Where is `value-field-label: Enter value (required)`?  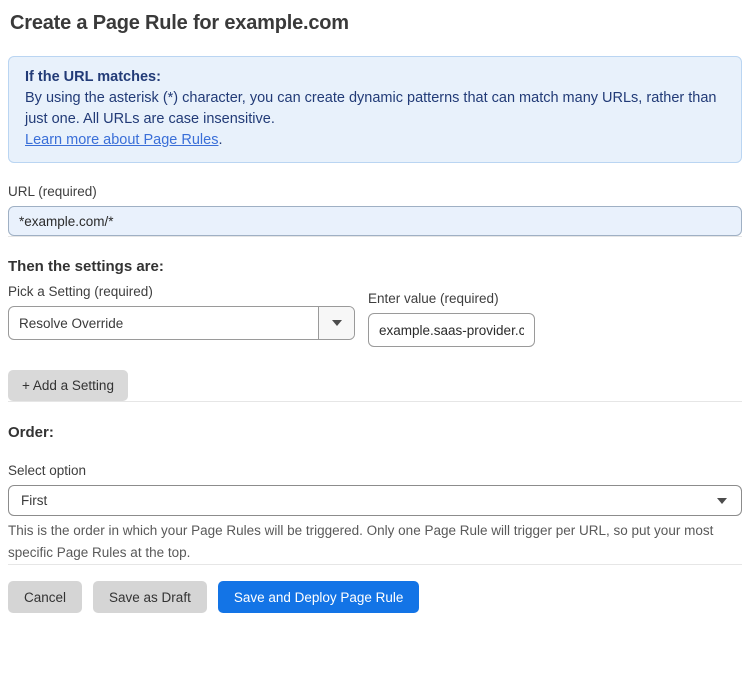 value-field-label: Enter value (required) is located at coordinates (433, 298).